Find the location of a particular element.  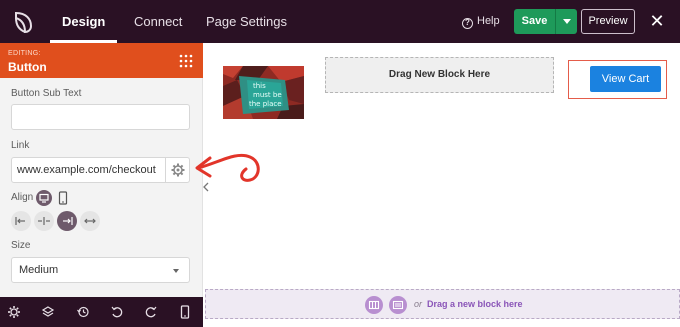

content-image: this must be the place is located at coordinates (263, 92).